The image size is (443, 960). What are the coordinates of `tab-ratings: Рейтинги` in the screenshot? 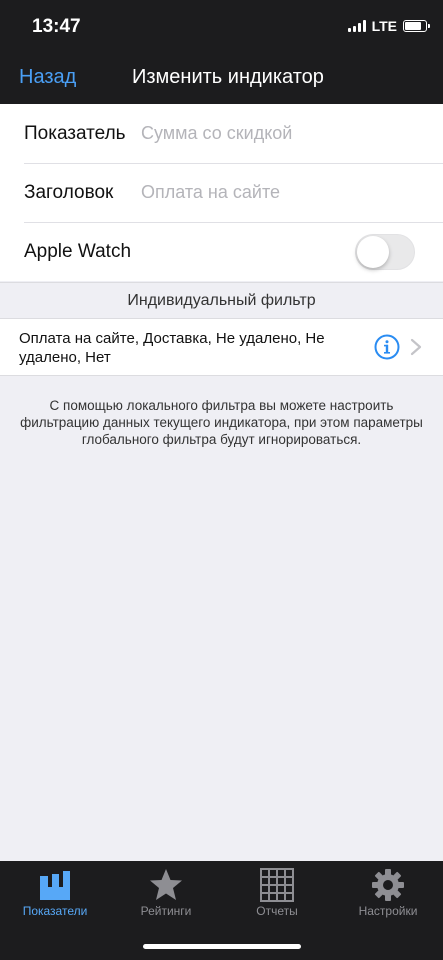 It's located at (166, 896).